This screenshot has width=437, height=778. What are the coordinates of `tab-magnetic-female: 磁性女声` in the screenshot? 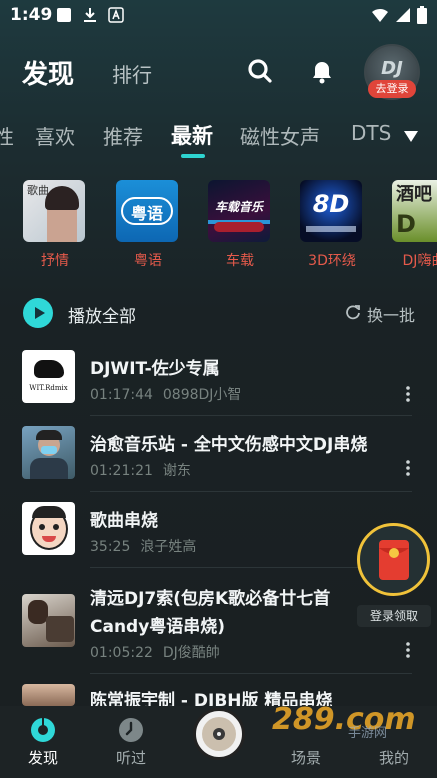 It's located at (280, 135).